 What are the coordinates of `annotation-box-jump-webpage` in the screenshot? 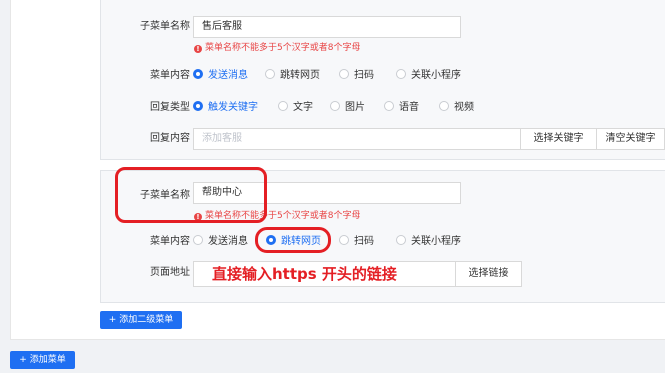 It's located at (293, 240).